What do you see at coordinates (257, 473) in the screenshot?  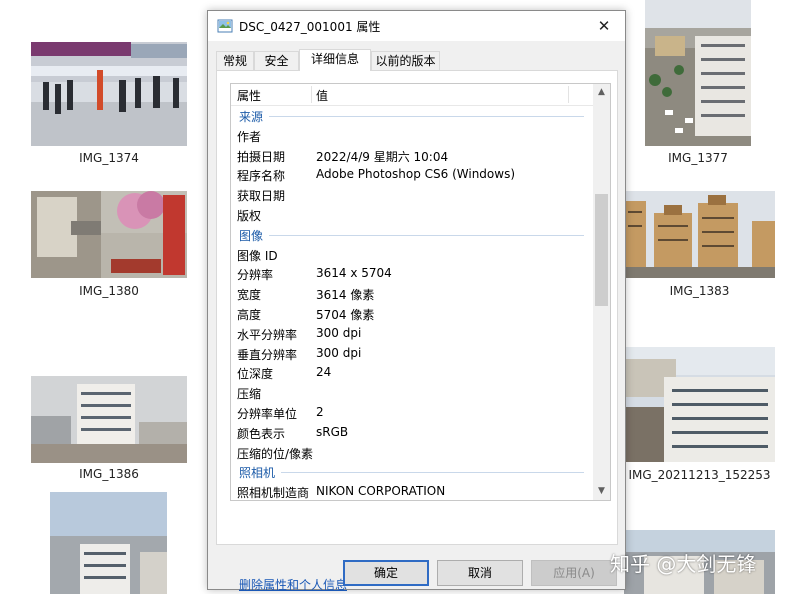 I see `section-label: 照相机` at bounding box center [257, 473].